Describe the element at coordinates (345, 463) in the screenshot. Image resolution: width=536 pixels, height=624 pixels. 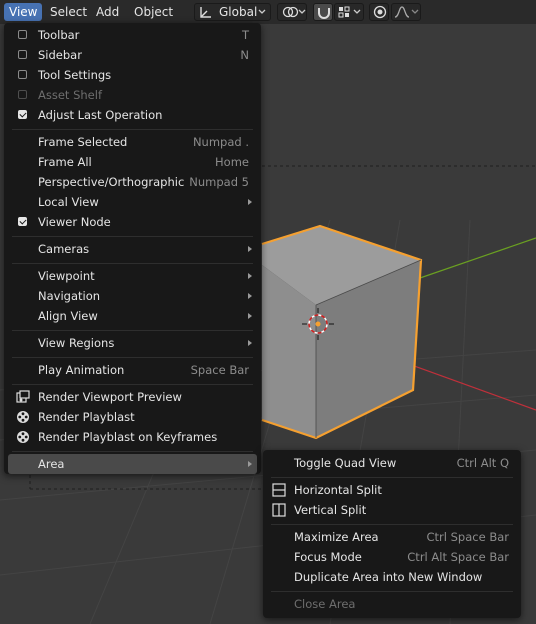
I see `toggle-quad-view-label: Toggle Quad View` at that location.